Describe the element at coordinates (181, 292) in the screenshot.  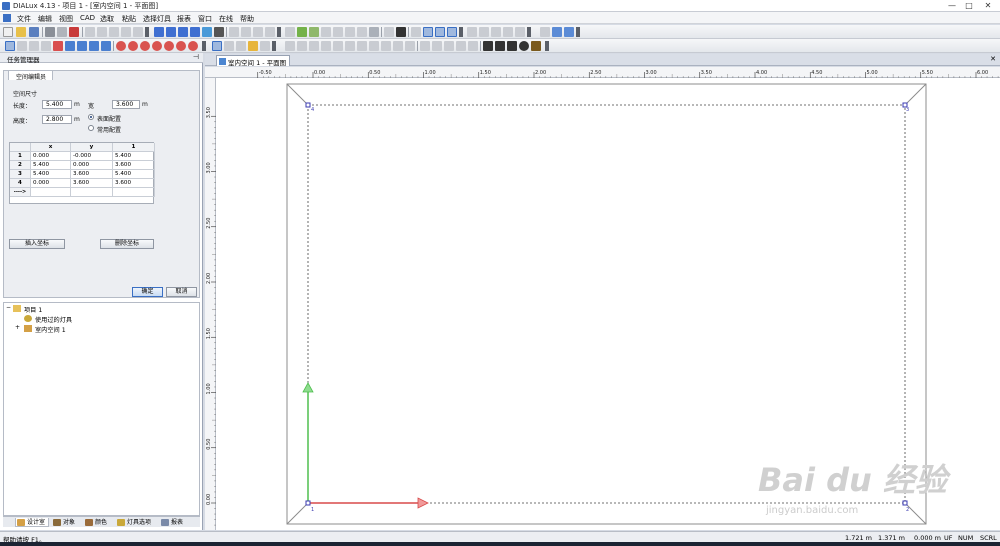
I see `cancel-button: 取消` at that location.